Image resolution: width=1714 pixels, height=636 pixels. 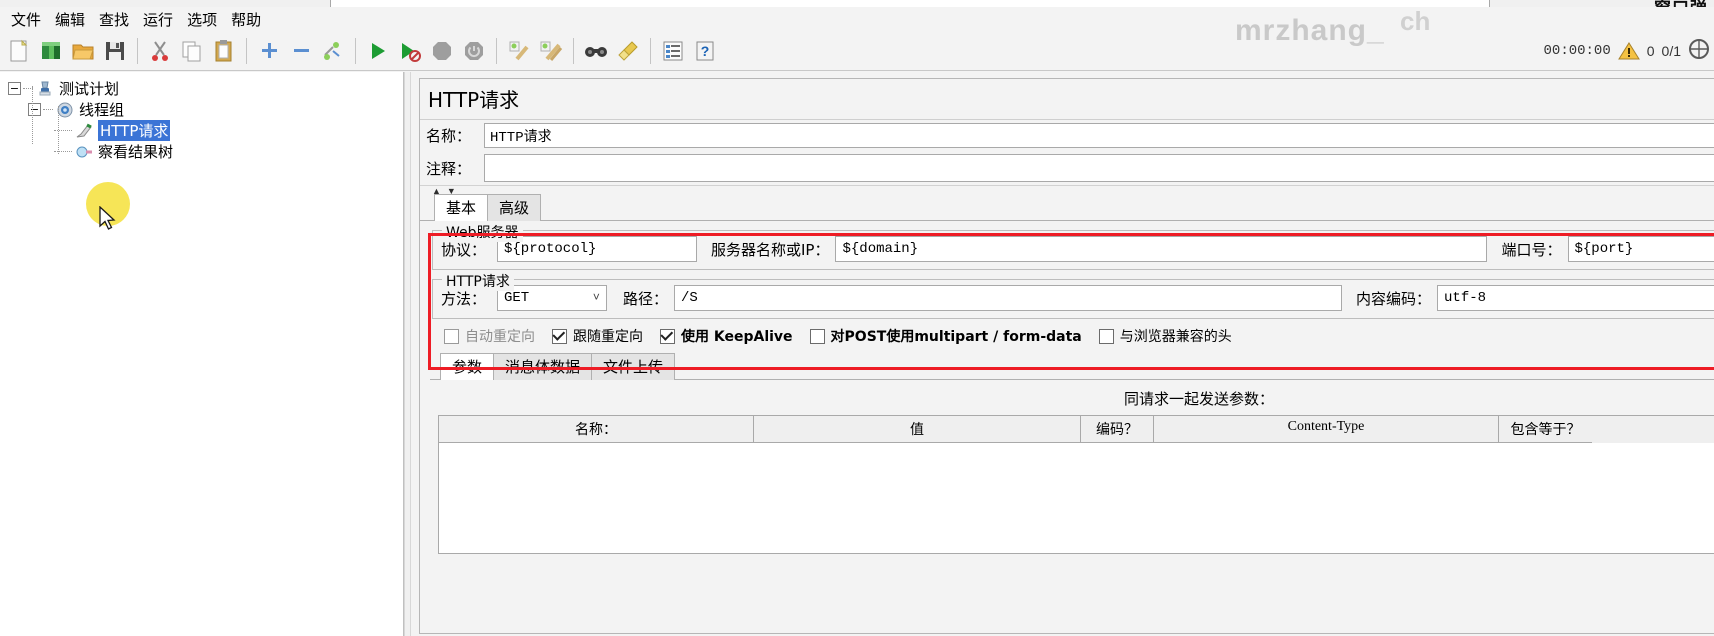 I want to click on start-no-pauses-icon, so click(x=410, y=51).